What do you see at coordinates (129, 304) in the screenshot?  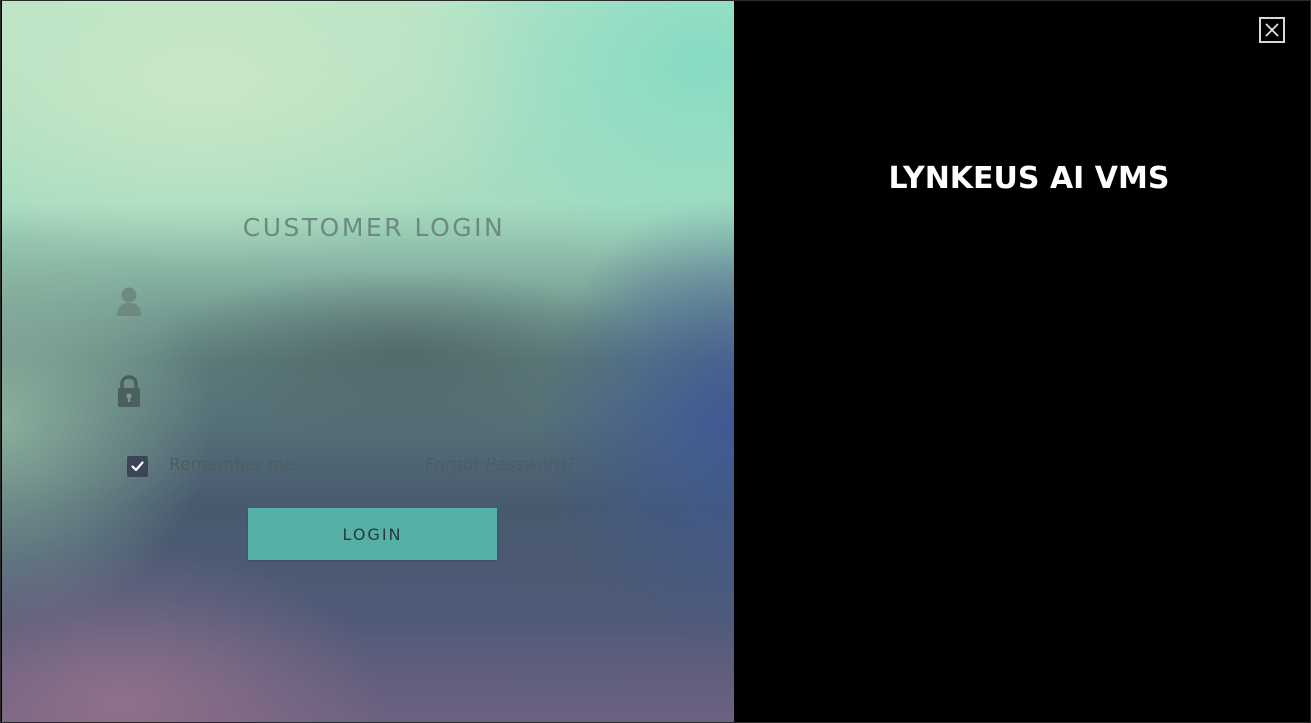 I see `user-icon` at bounding box center [129, 304].